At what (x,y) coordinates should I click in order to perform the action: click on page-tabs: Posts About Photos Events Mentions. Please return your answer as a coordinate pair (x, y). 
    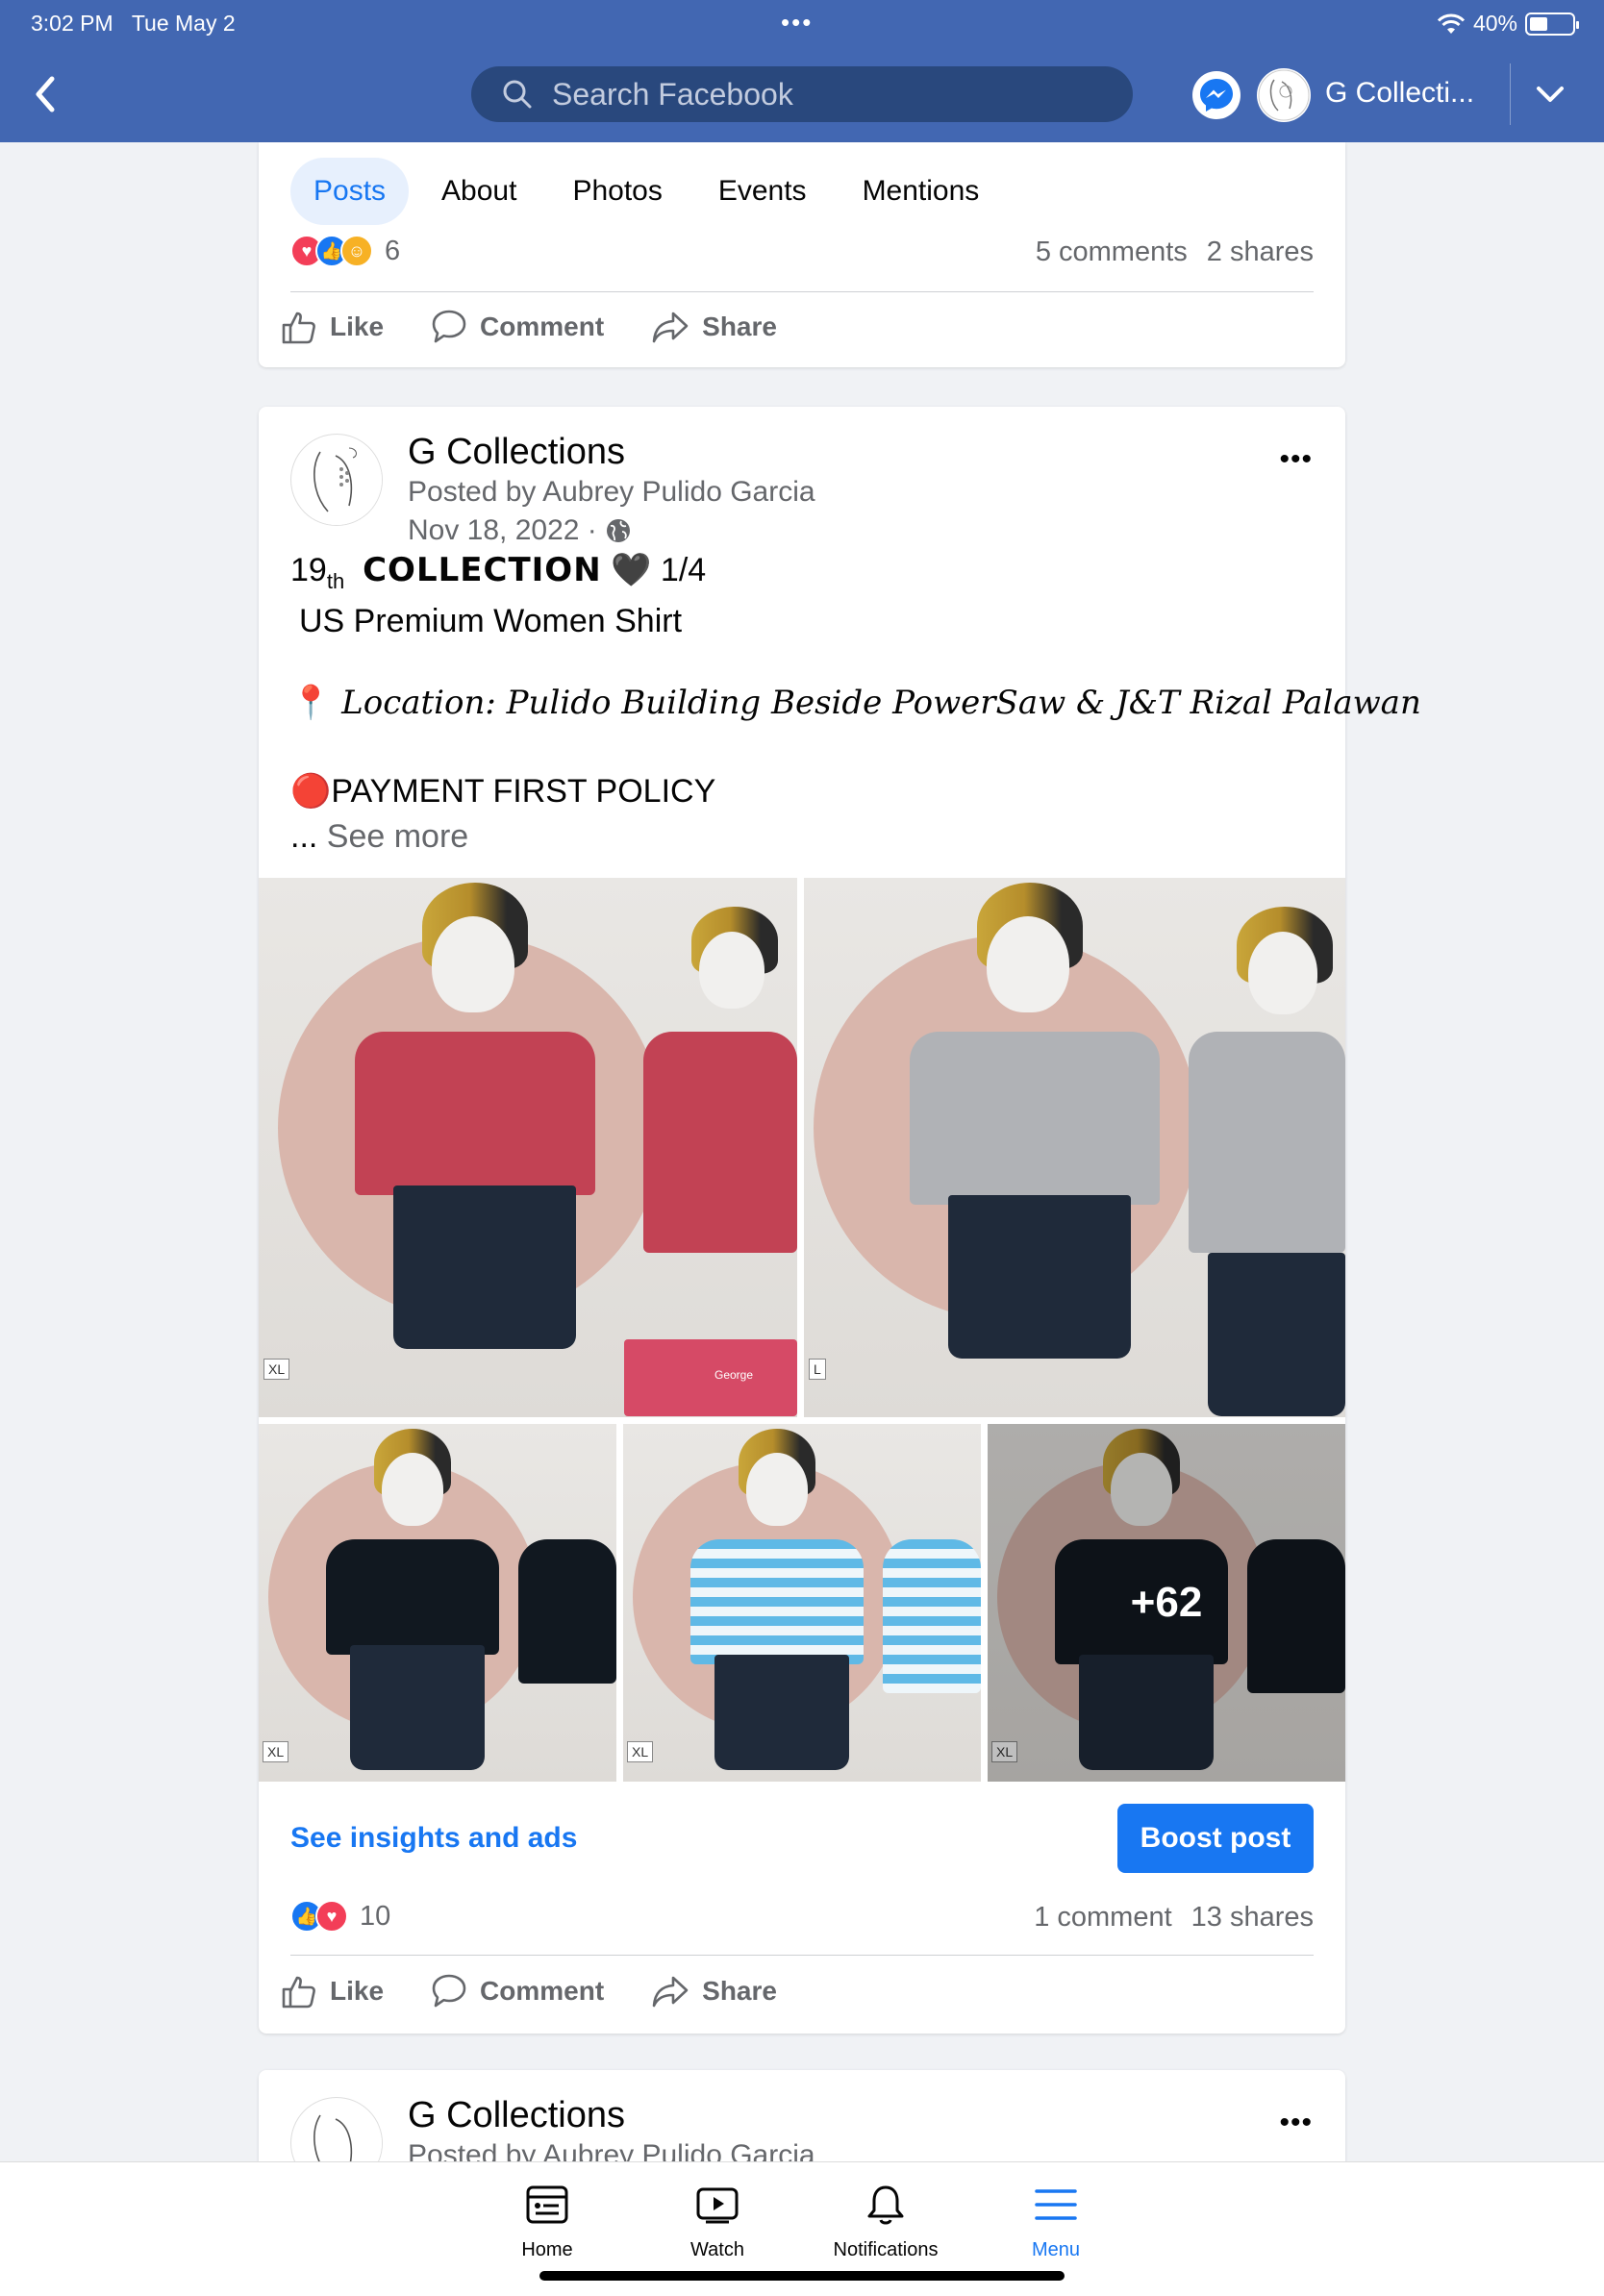
    Looking at the image, I should click on (646, 191).